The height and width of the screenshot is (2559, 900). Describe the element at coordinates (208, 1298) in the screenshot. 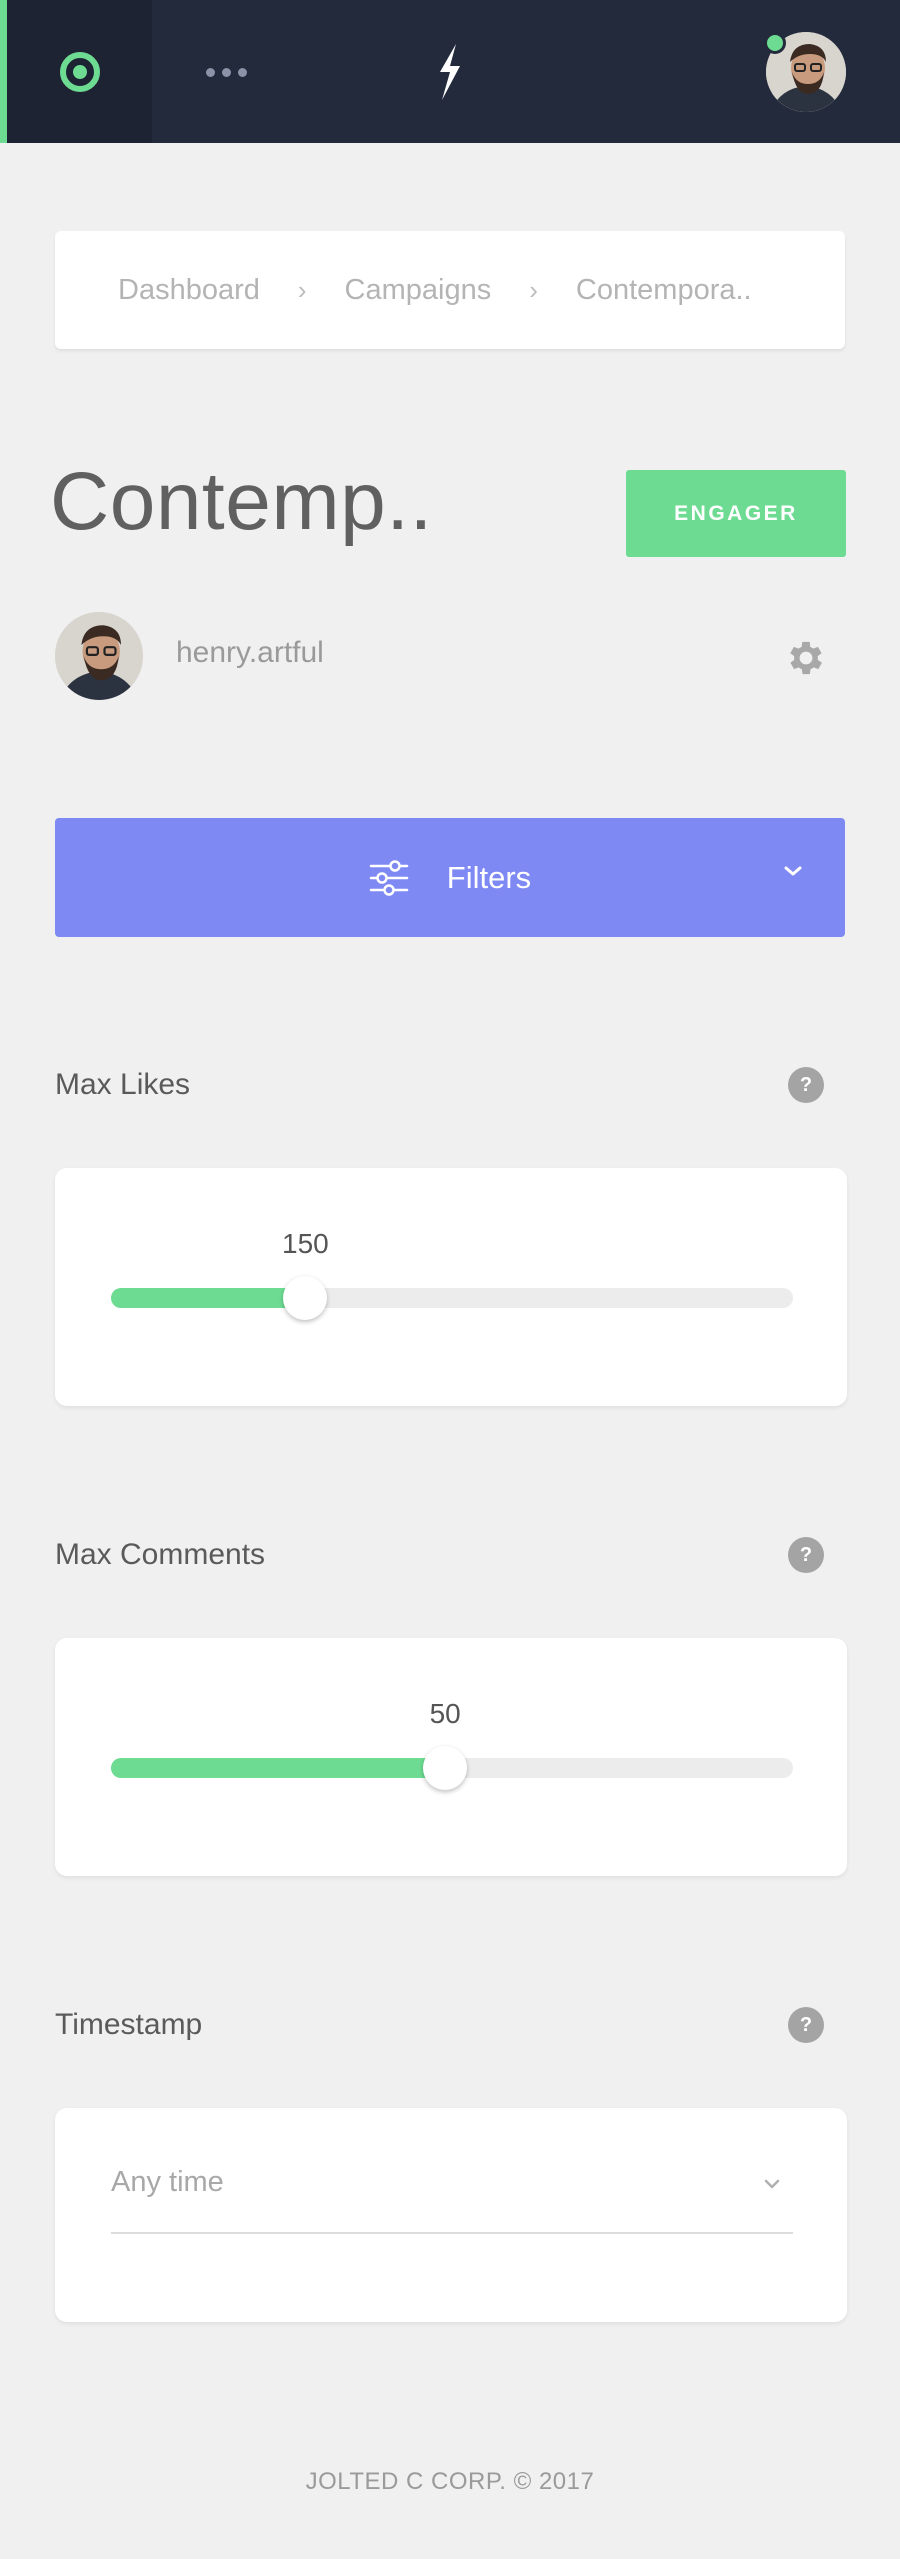

I see `max-likes-slider-fill` at that location.